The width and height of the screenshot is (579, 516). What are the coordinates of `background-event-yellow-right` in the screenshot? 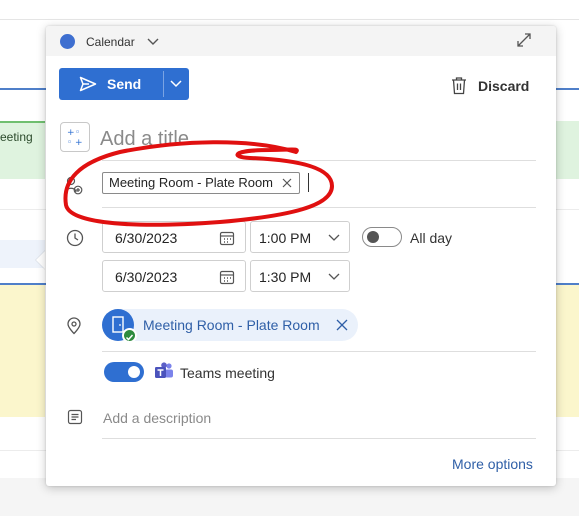 It's located at (567, 351).